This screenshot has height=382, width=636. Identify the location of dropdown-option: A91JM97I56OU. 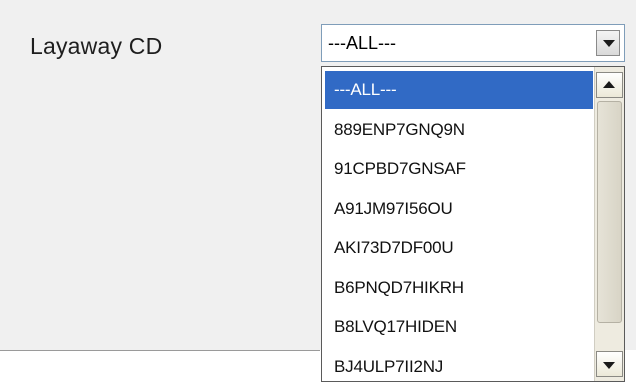
(459, 209).